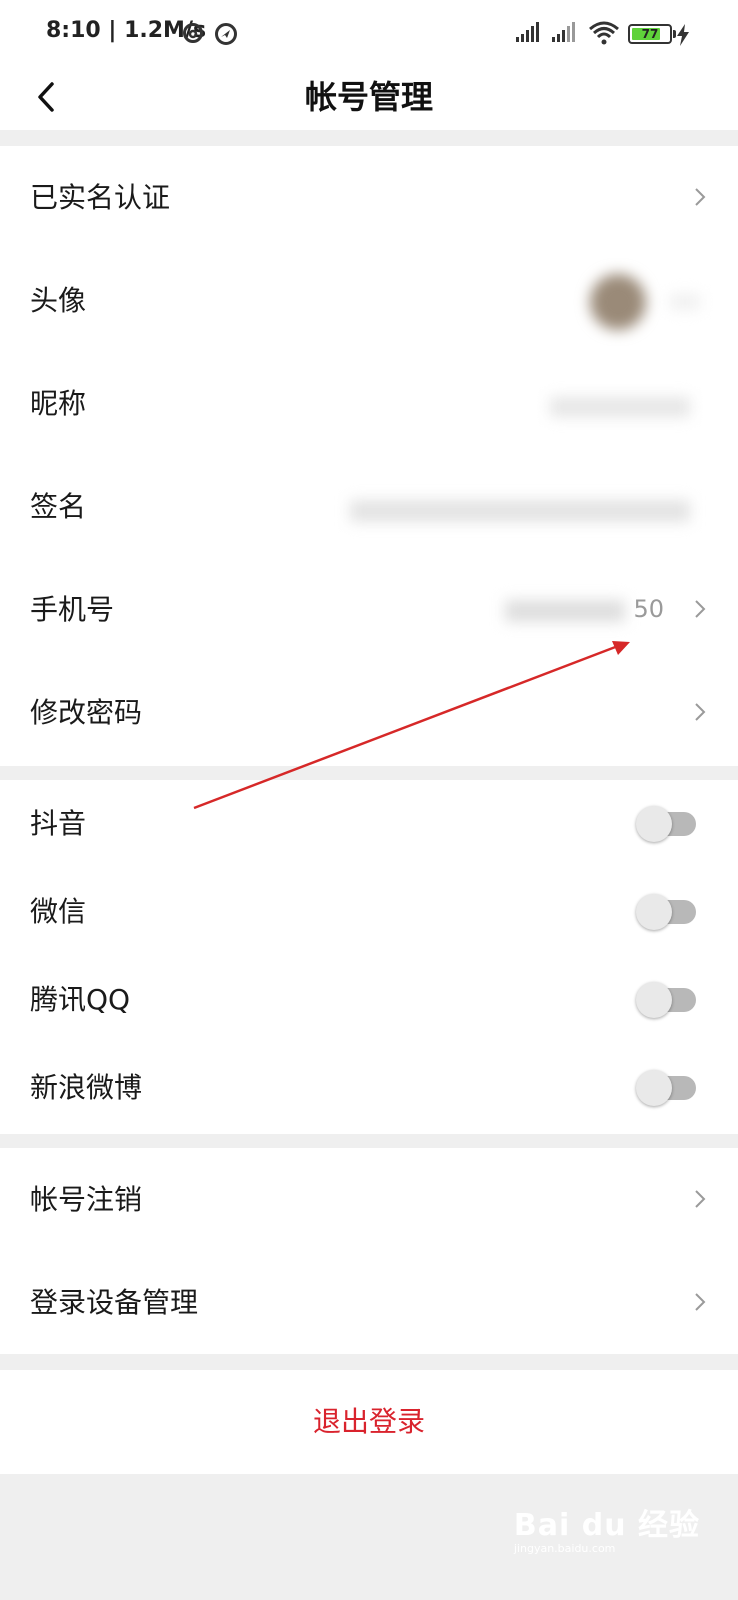  What do you see at coordinates (86, 712) in the screenshot?
I see `password-label: 修改密码` at bounding box center [86, 712].